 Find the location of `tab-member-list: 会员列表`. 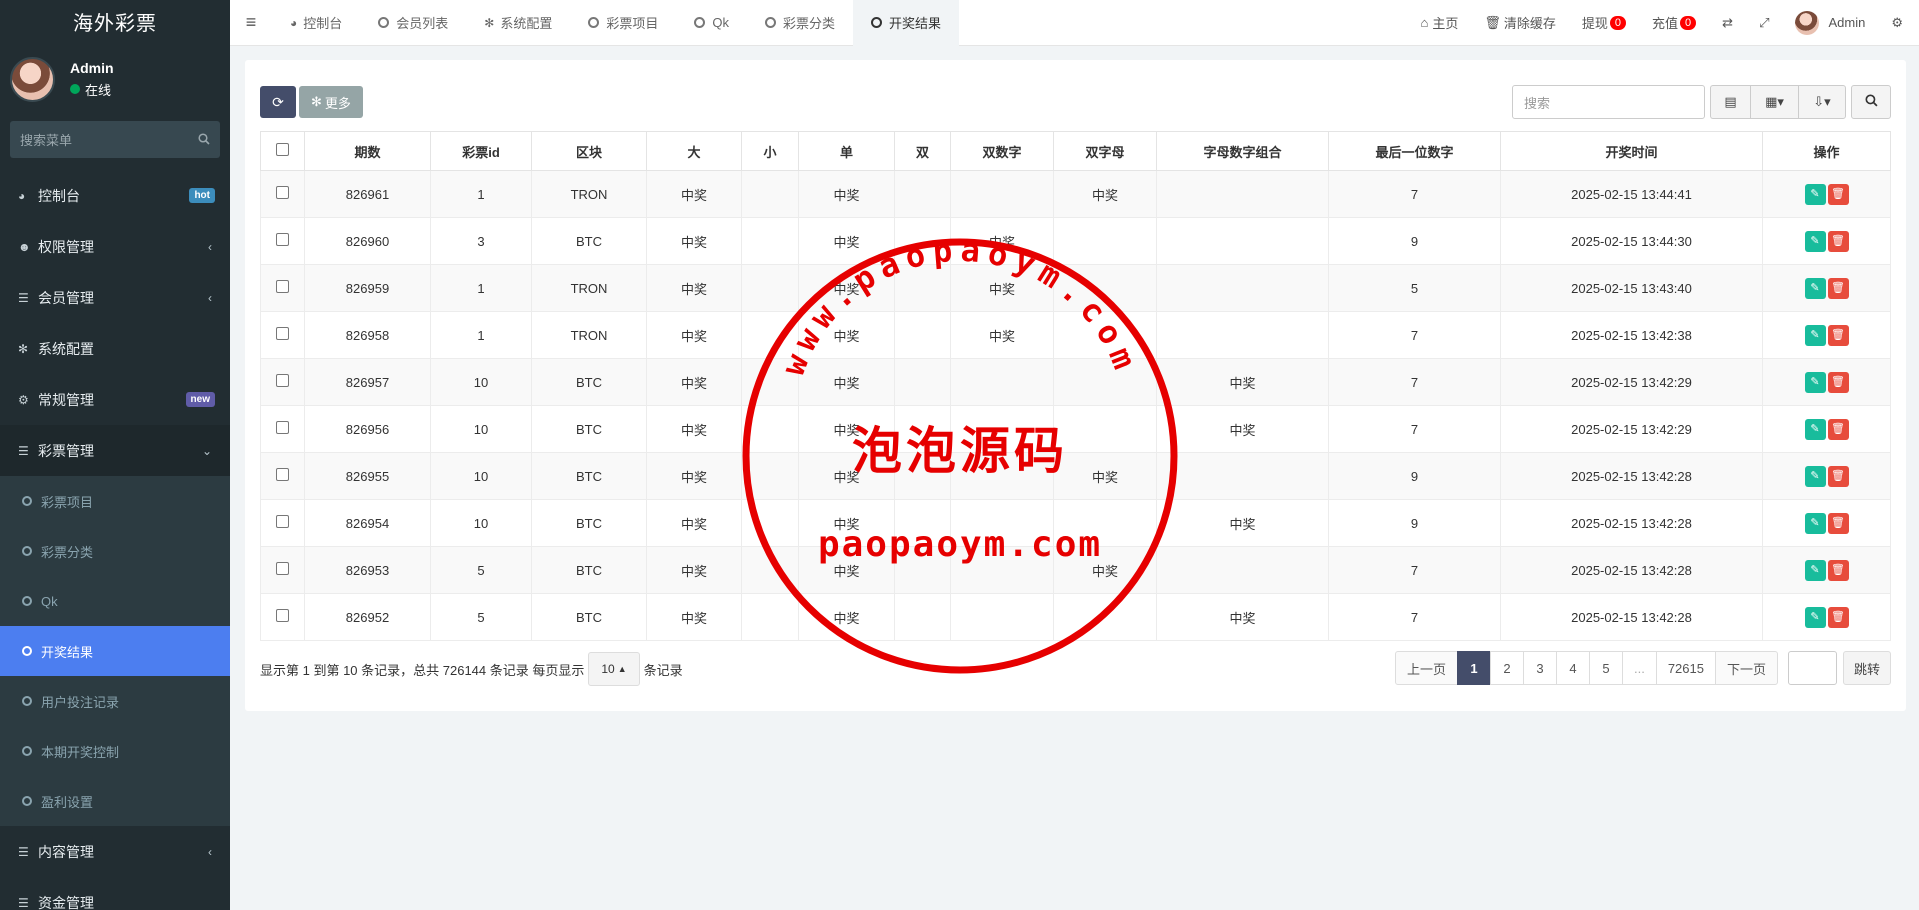

tab-member-list: 会员列表 is located at coordinates (413, 23).